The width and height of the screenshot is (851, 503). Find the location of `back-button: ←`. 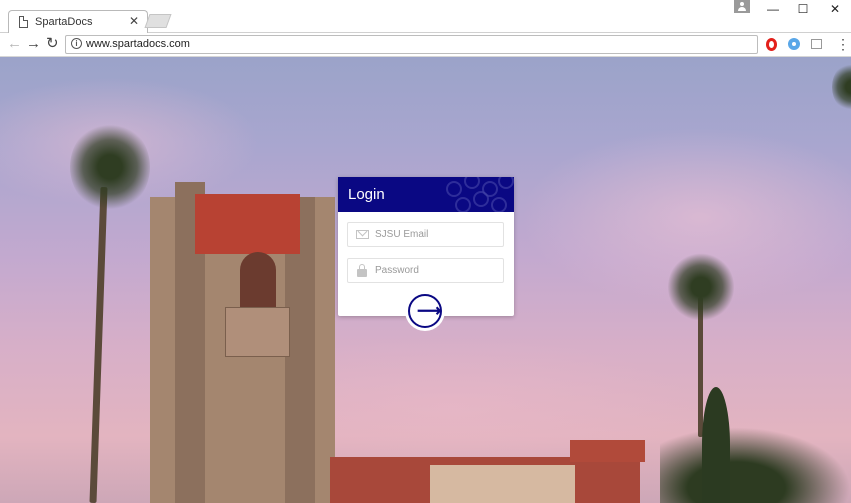

back-button: ← is located at coordinates (14, 44).